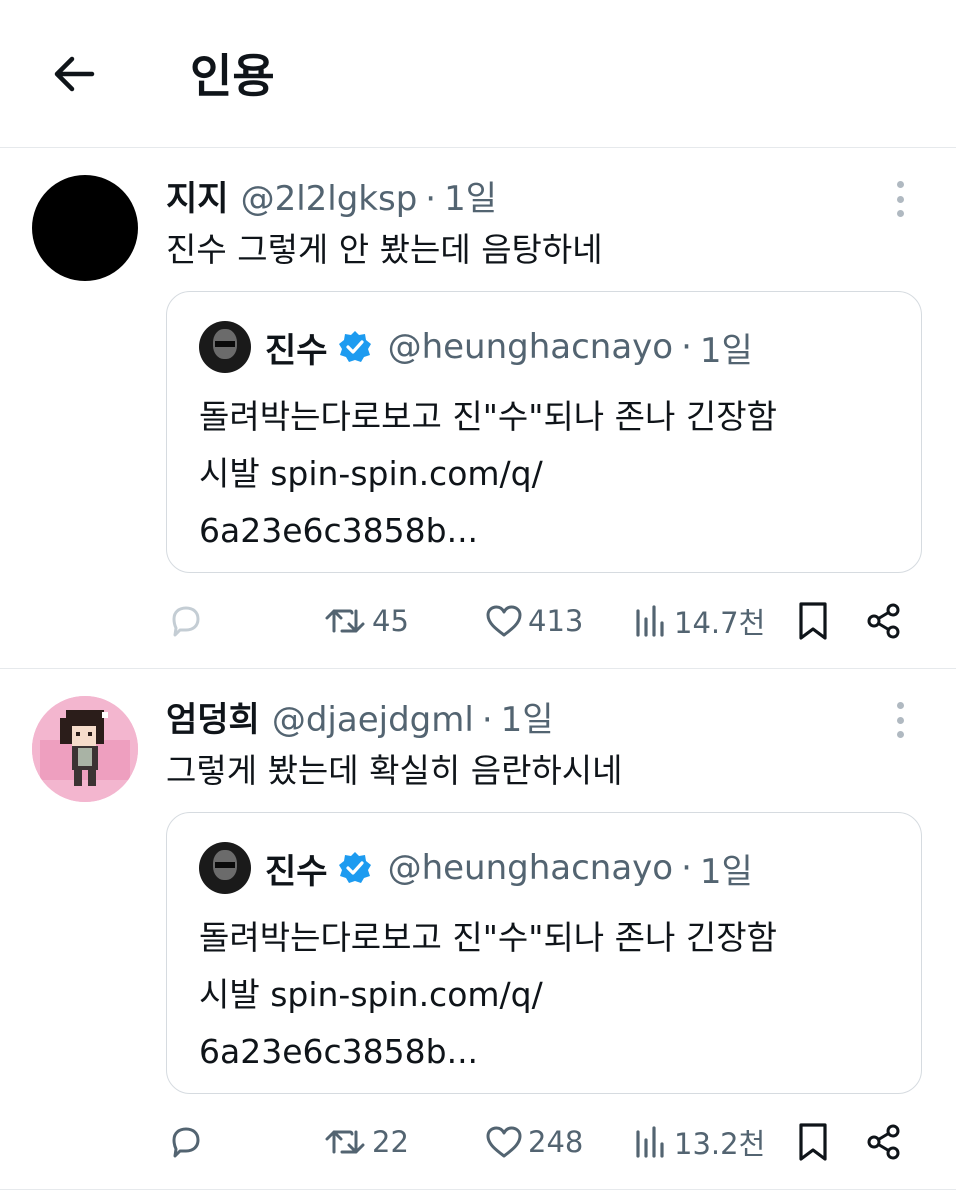 The image size is (956, 1199). I want to click on tweet-text: 진수 그렇게 안 봤는데 음탕하네, so click(384, 249).